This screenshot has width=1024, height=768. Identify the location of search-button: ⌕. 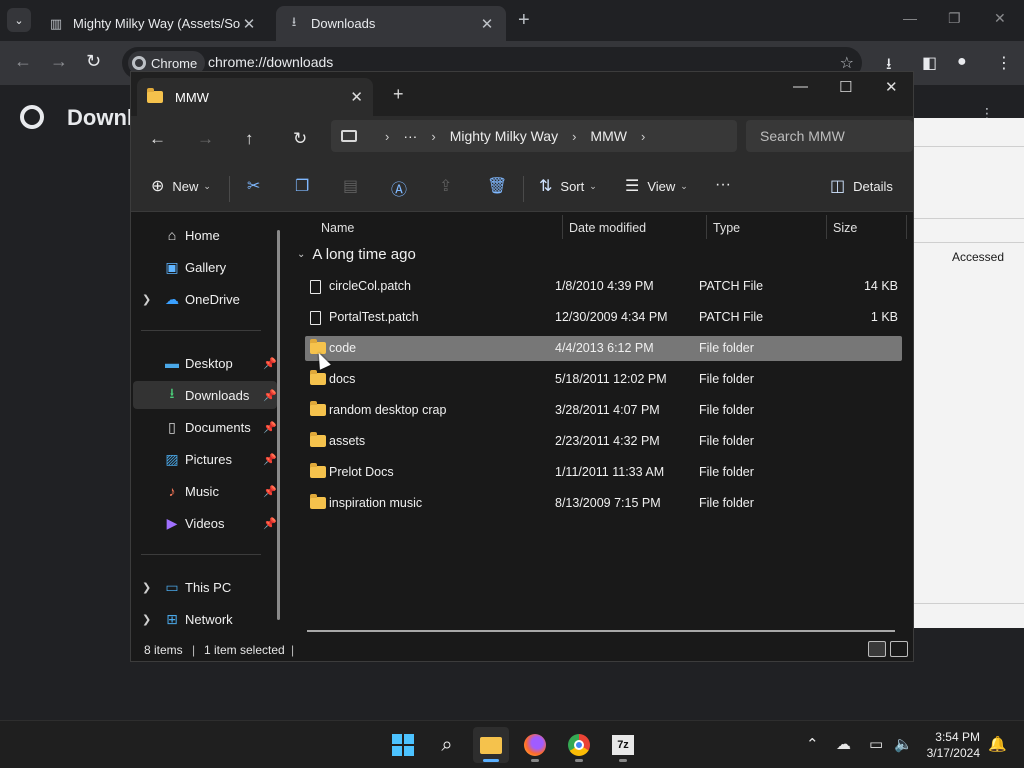
(447, 745).